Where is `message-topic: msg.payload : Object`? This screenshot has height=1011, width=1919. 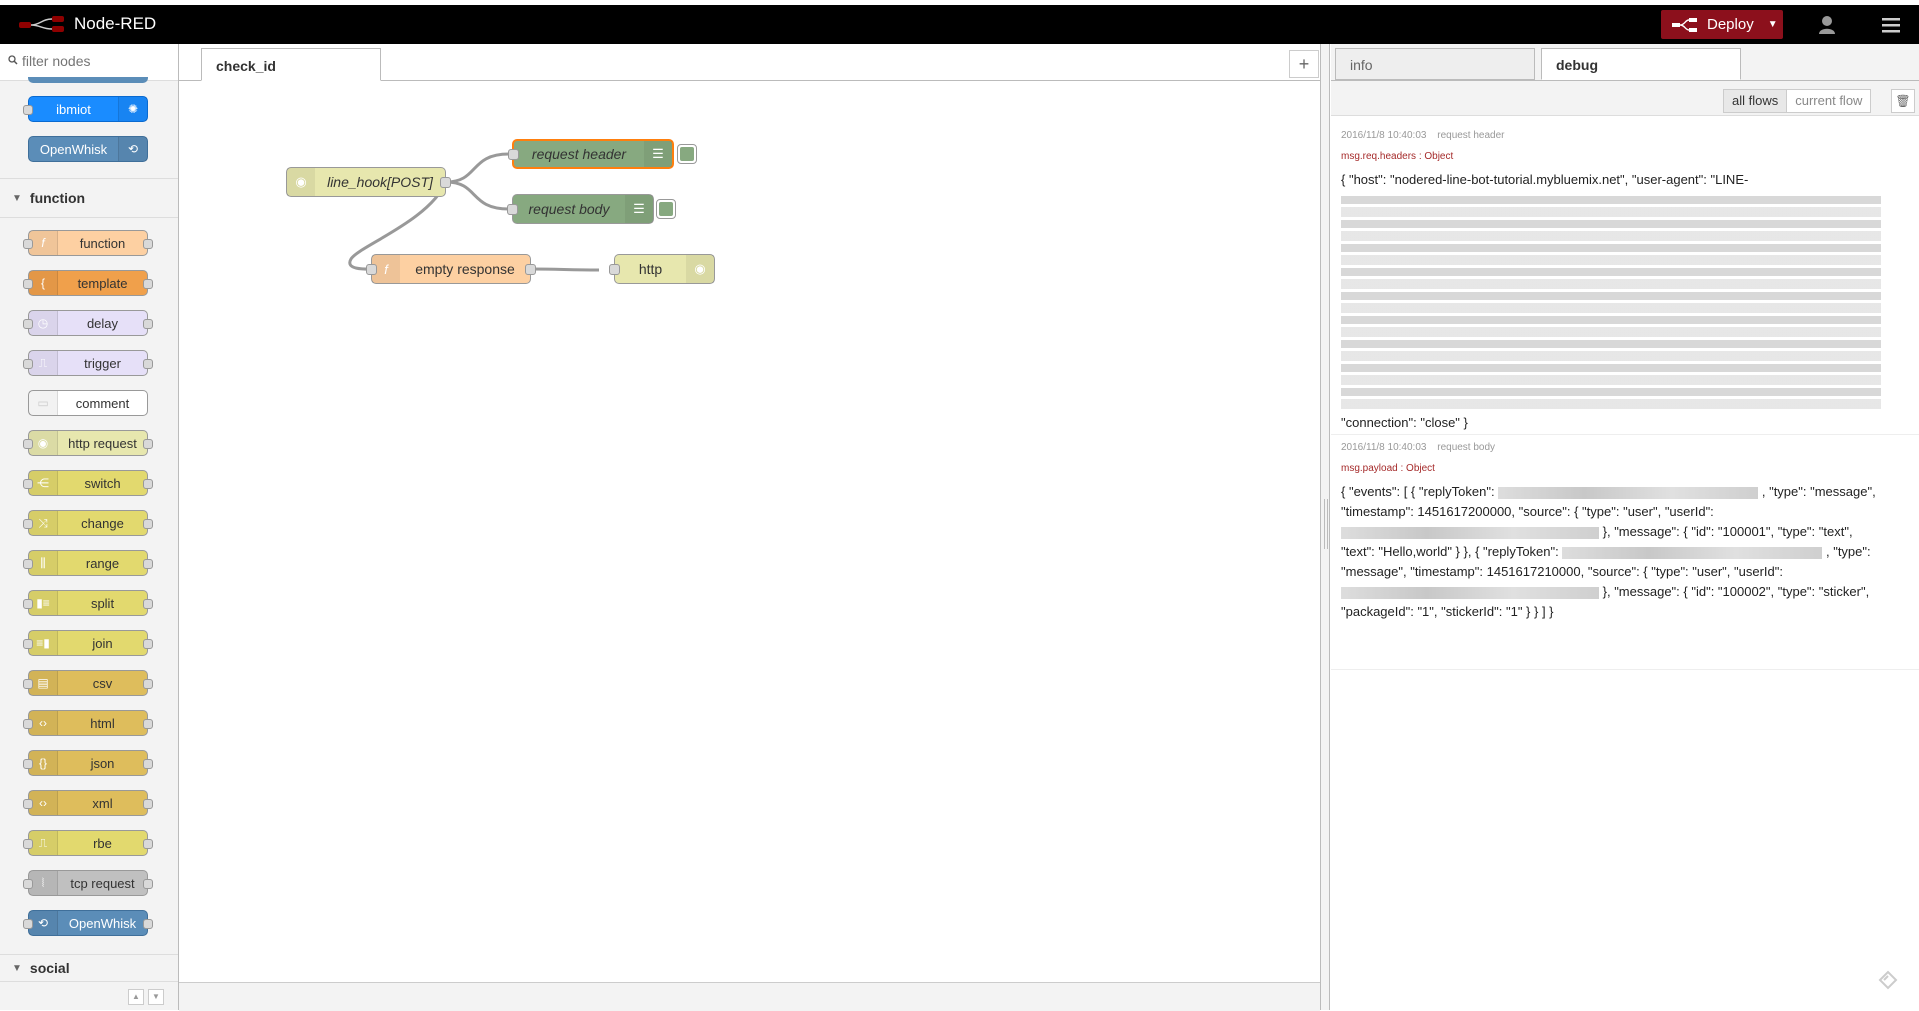 message-topic: msg.payload : Object is located at coordinates (1388, 468).